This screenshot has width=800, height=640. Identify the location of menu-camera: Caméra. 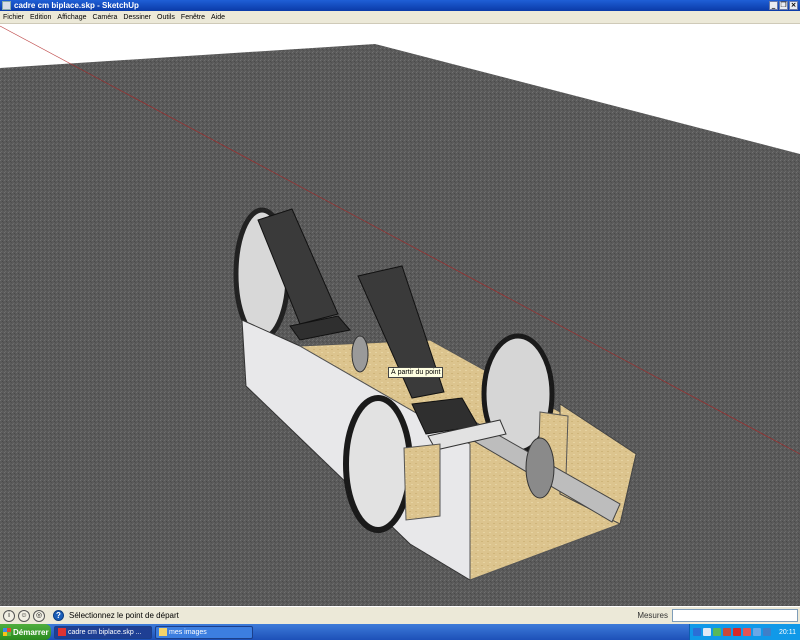
(104, 17).